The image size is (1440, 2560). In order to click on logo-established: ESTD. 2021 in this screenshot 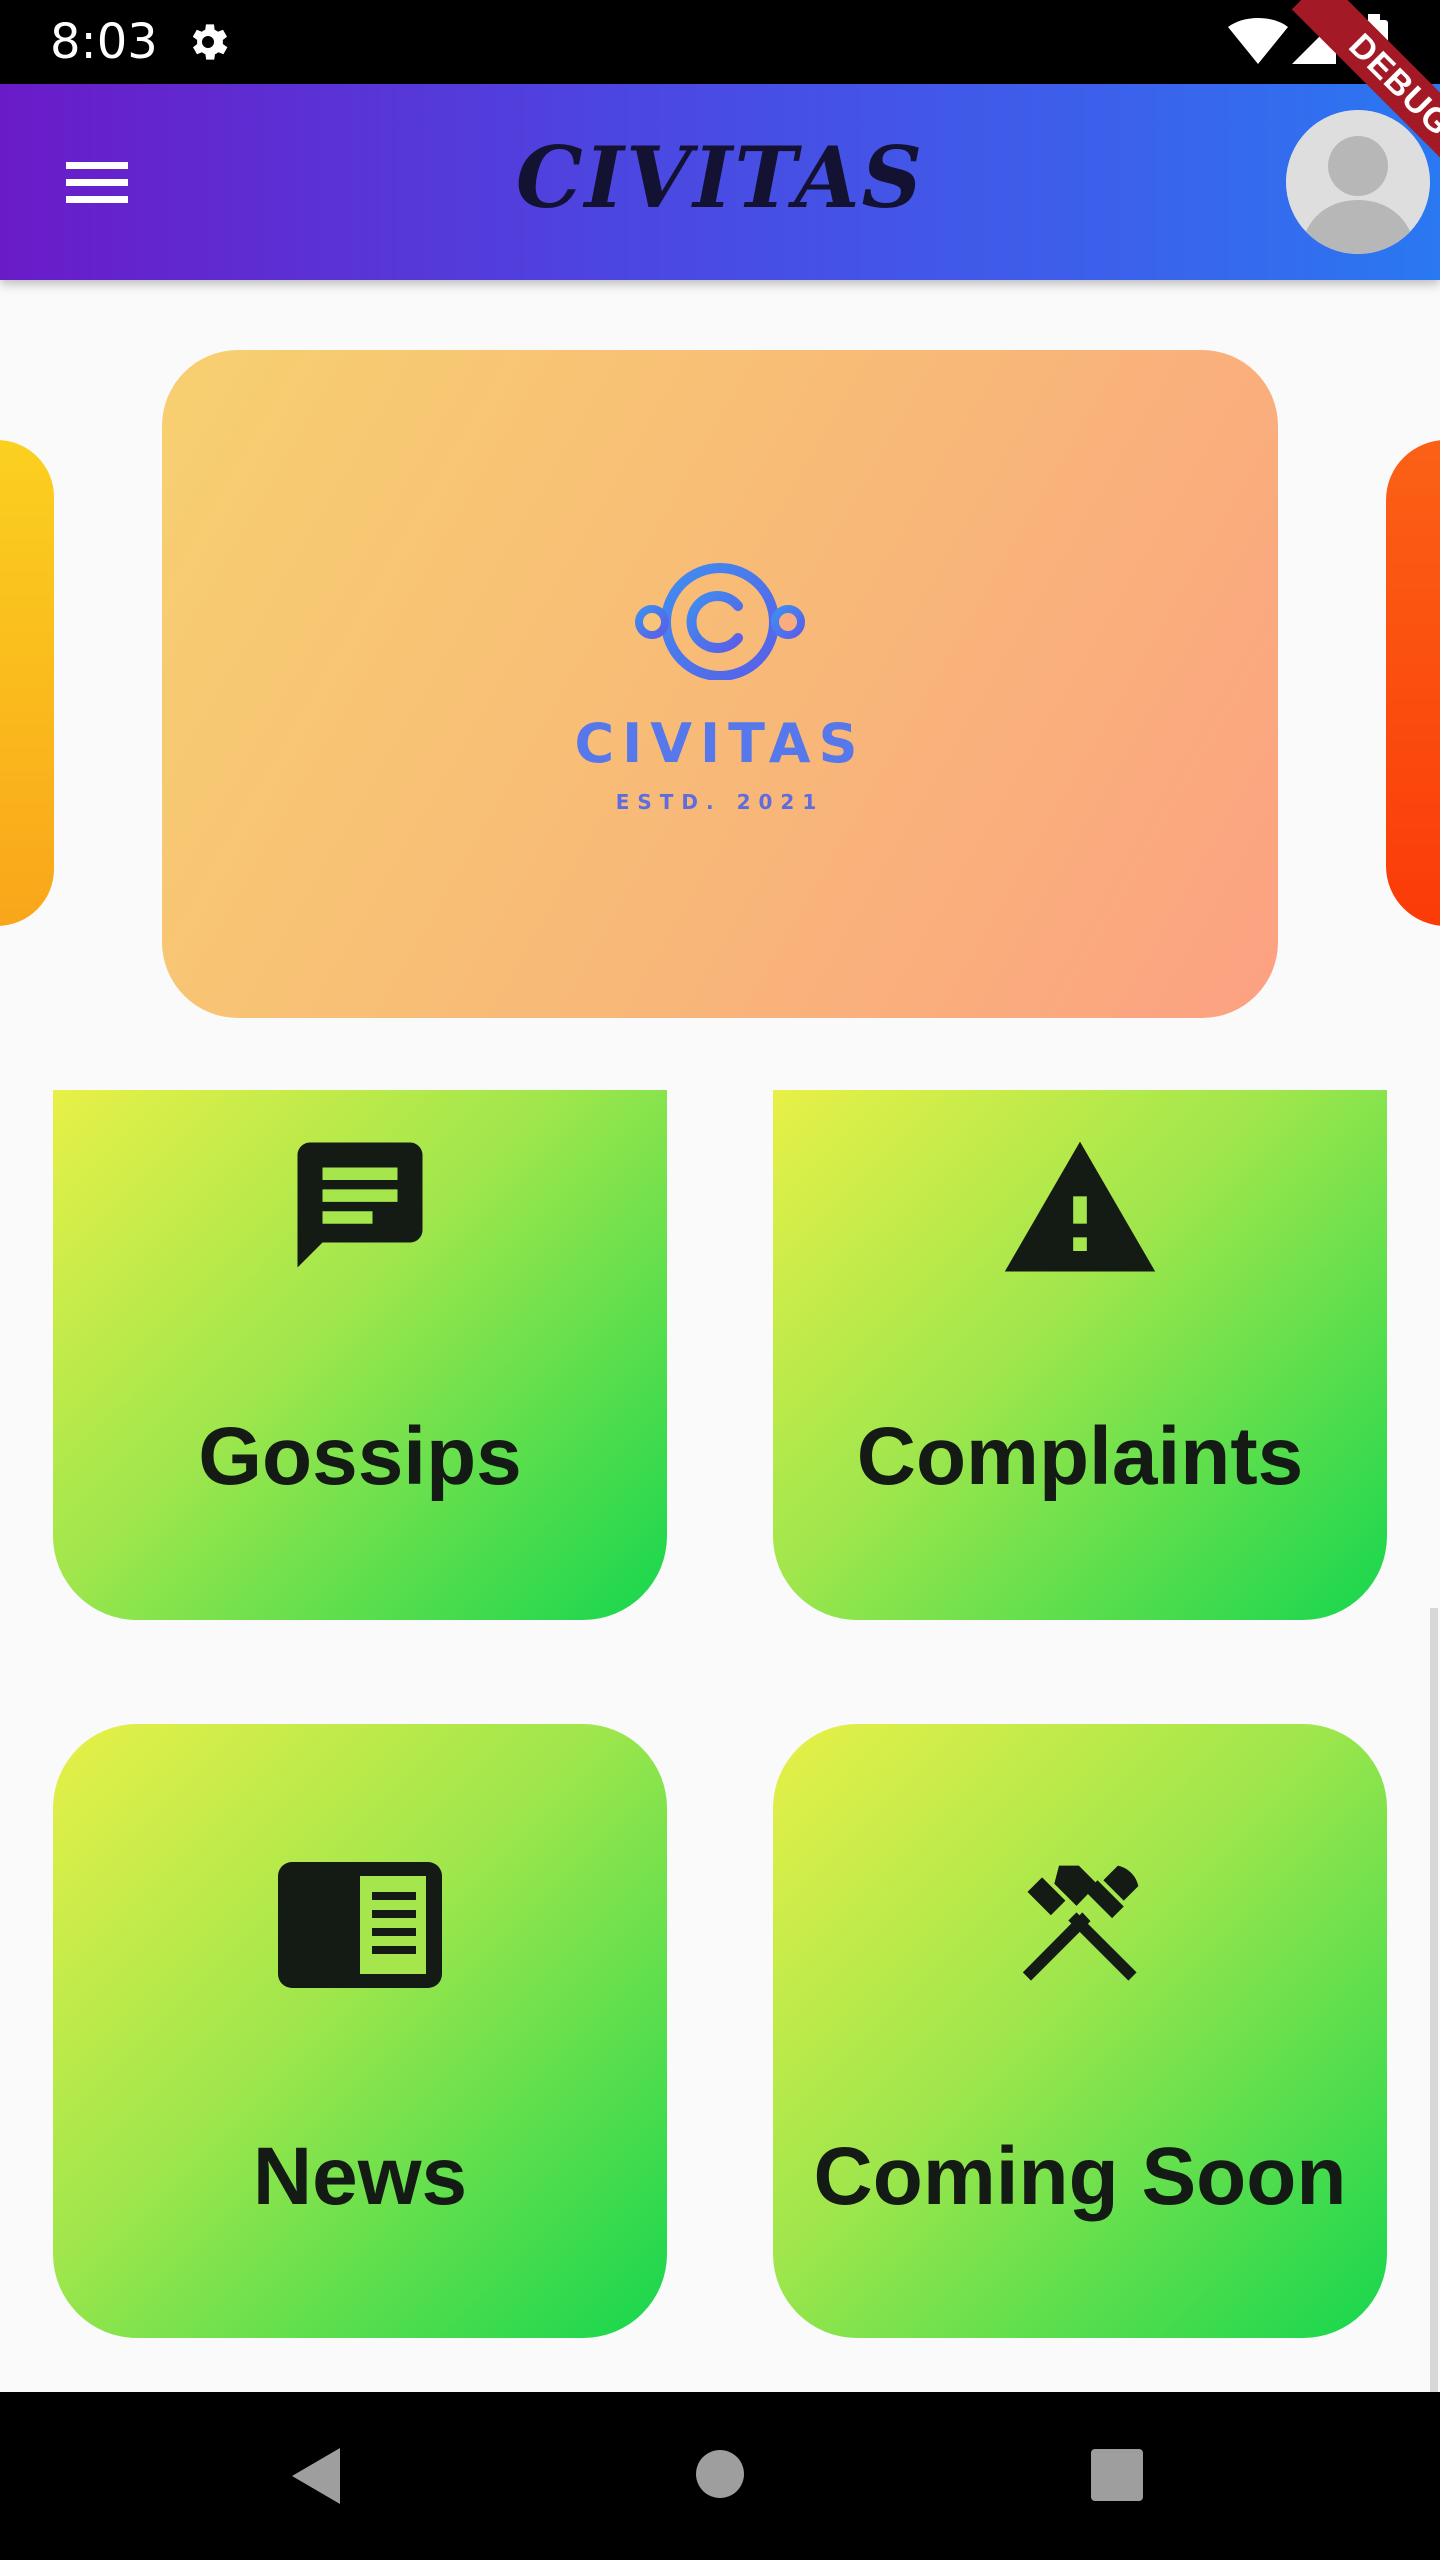, I will do `click(720, 802)`.